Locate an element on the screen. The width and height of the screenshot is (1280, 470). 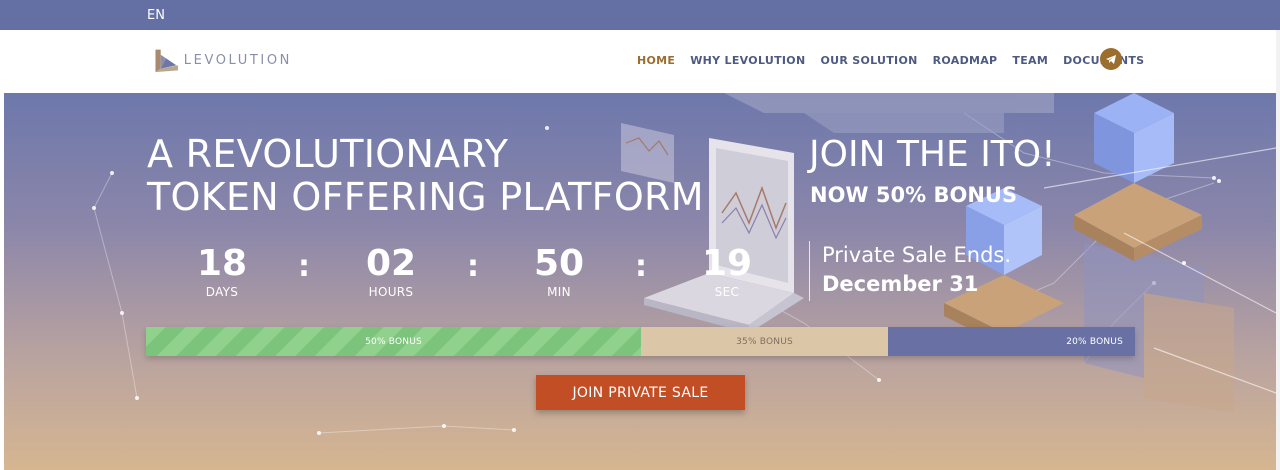
telegram-button is located at coordinates (1111, 59).